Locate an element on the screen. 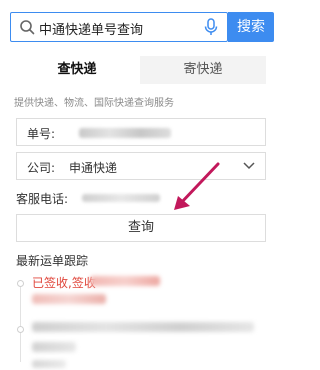 The height and width of the screenshot is (370, 320). timeline-line is located at coordinates (20, 322).